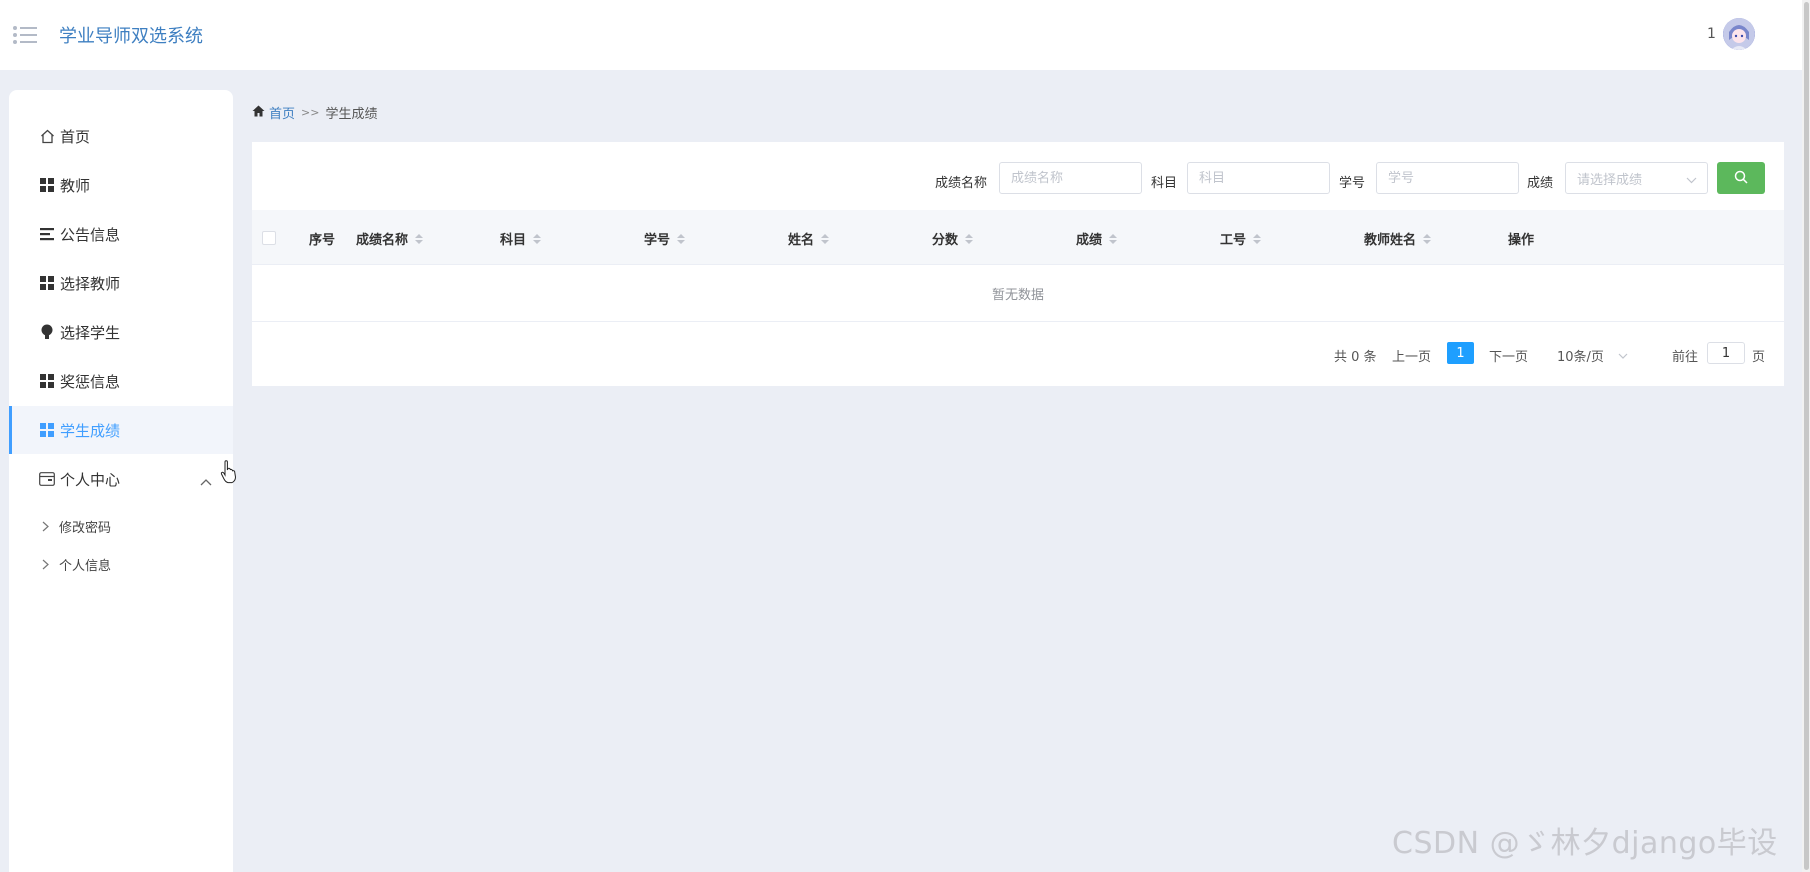  What do you see at coordinates (1411, 355) in the screenshot?
I see `pagination-prev-button: 上一页` at bounding box center [1411, 355].